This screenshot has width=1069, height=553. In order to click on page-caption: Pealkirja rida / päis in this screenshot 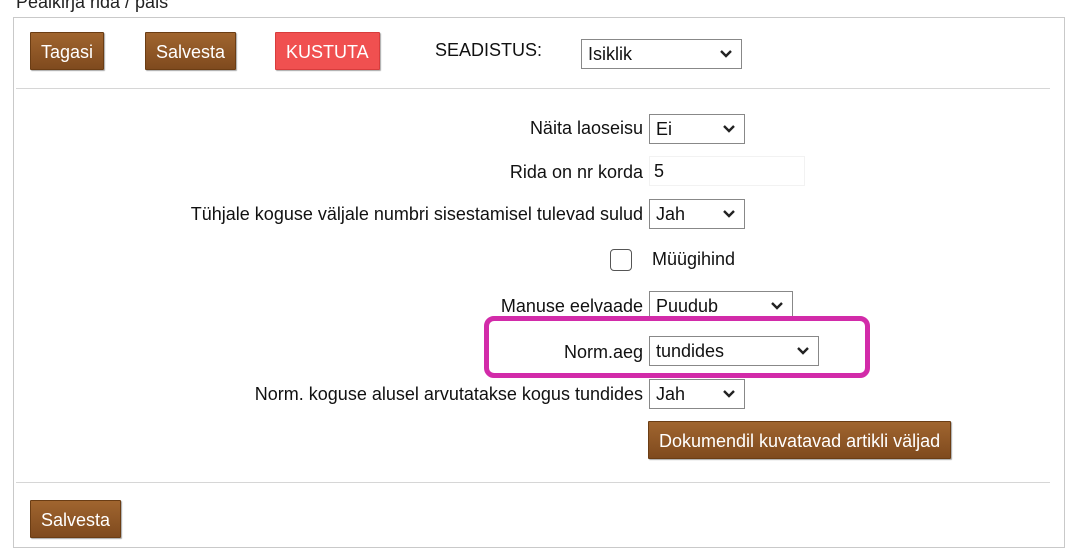, I will do `click(92, 6)`.